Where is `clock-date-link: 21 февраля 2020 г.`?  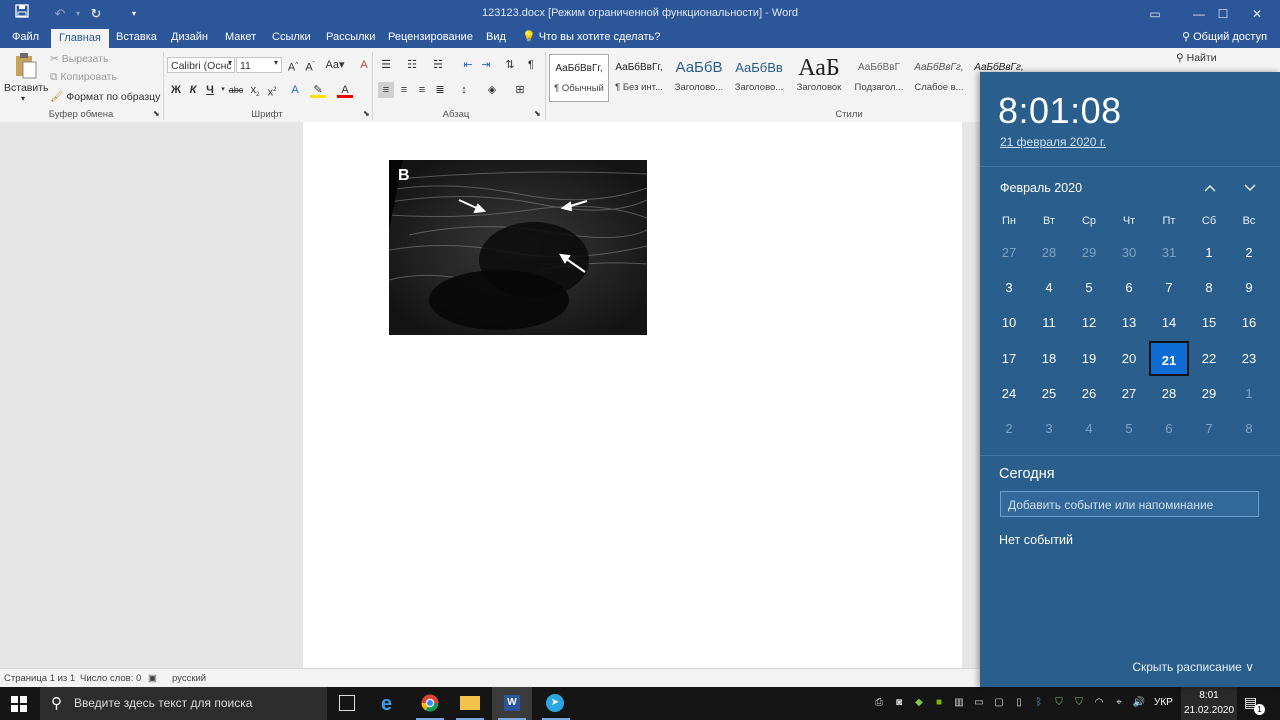 clock-date-link: 21 февраля 2020 г. is located at coordinates (1053, 142).